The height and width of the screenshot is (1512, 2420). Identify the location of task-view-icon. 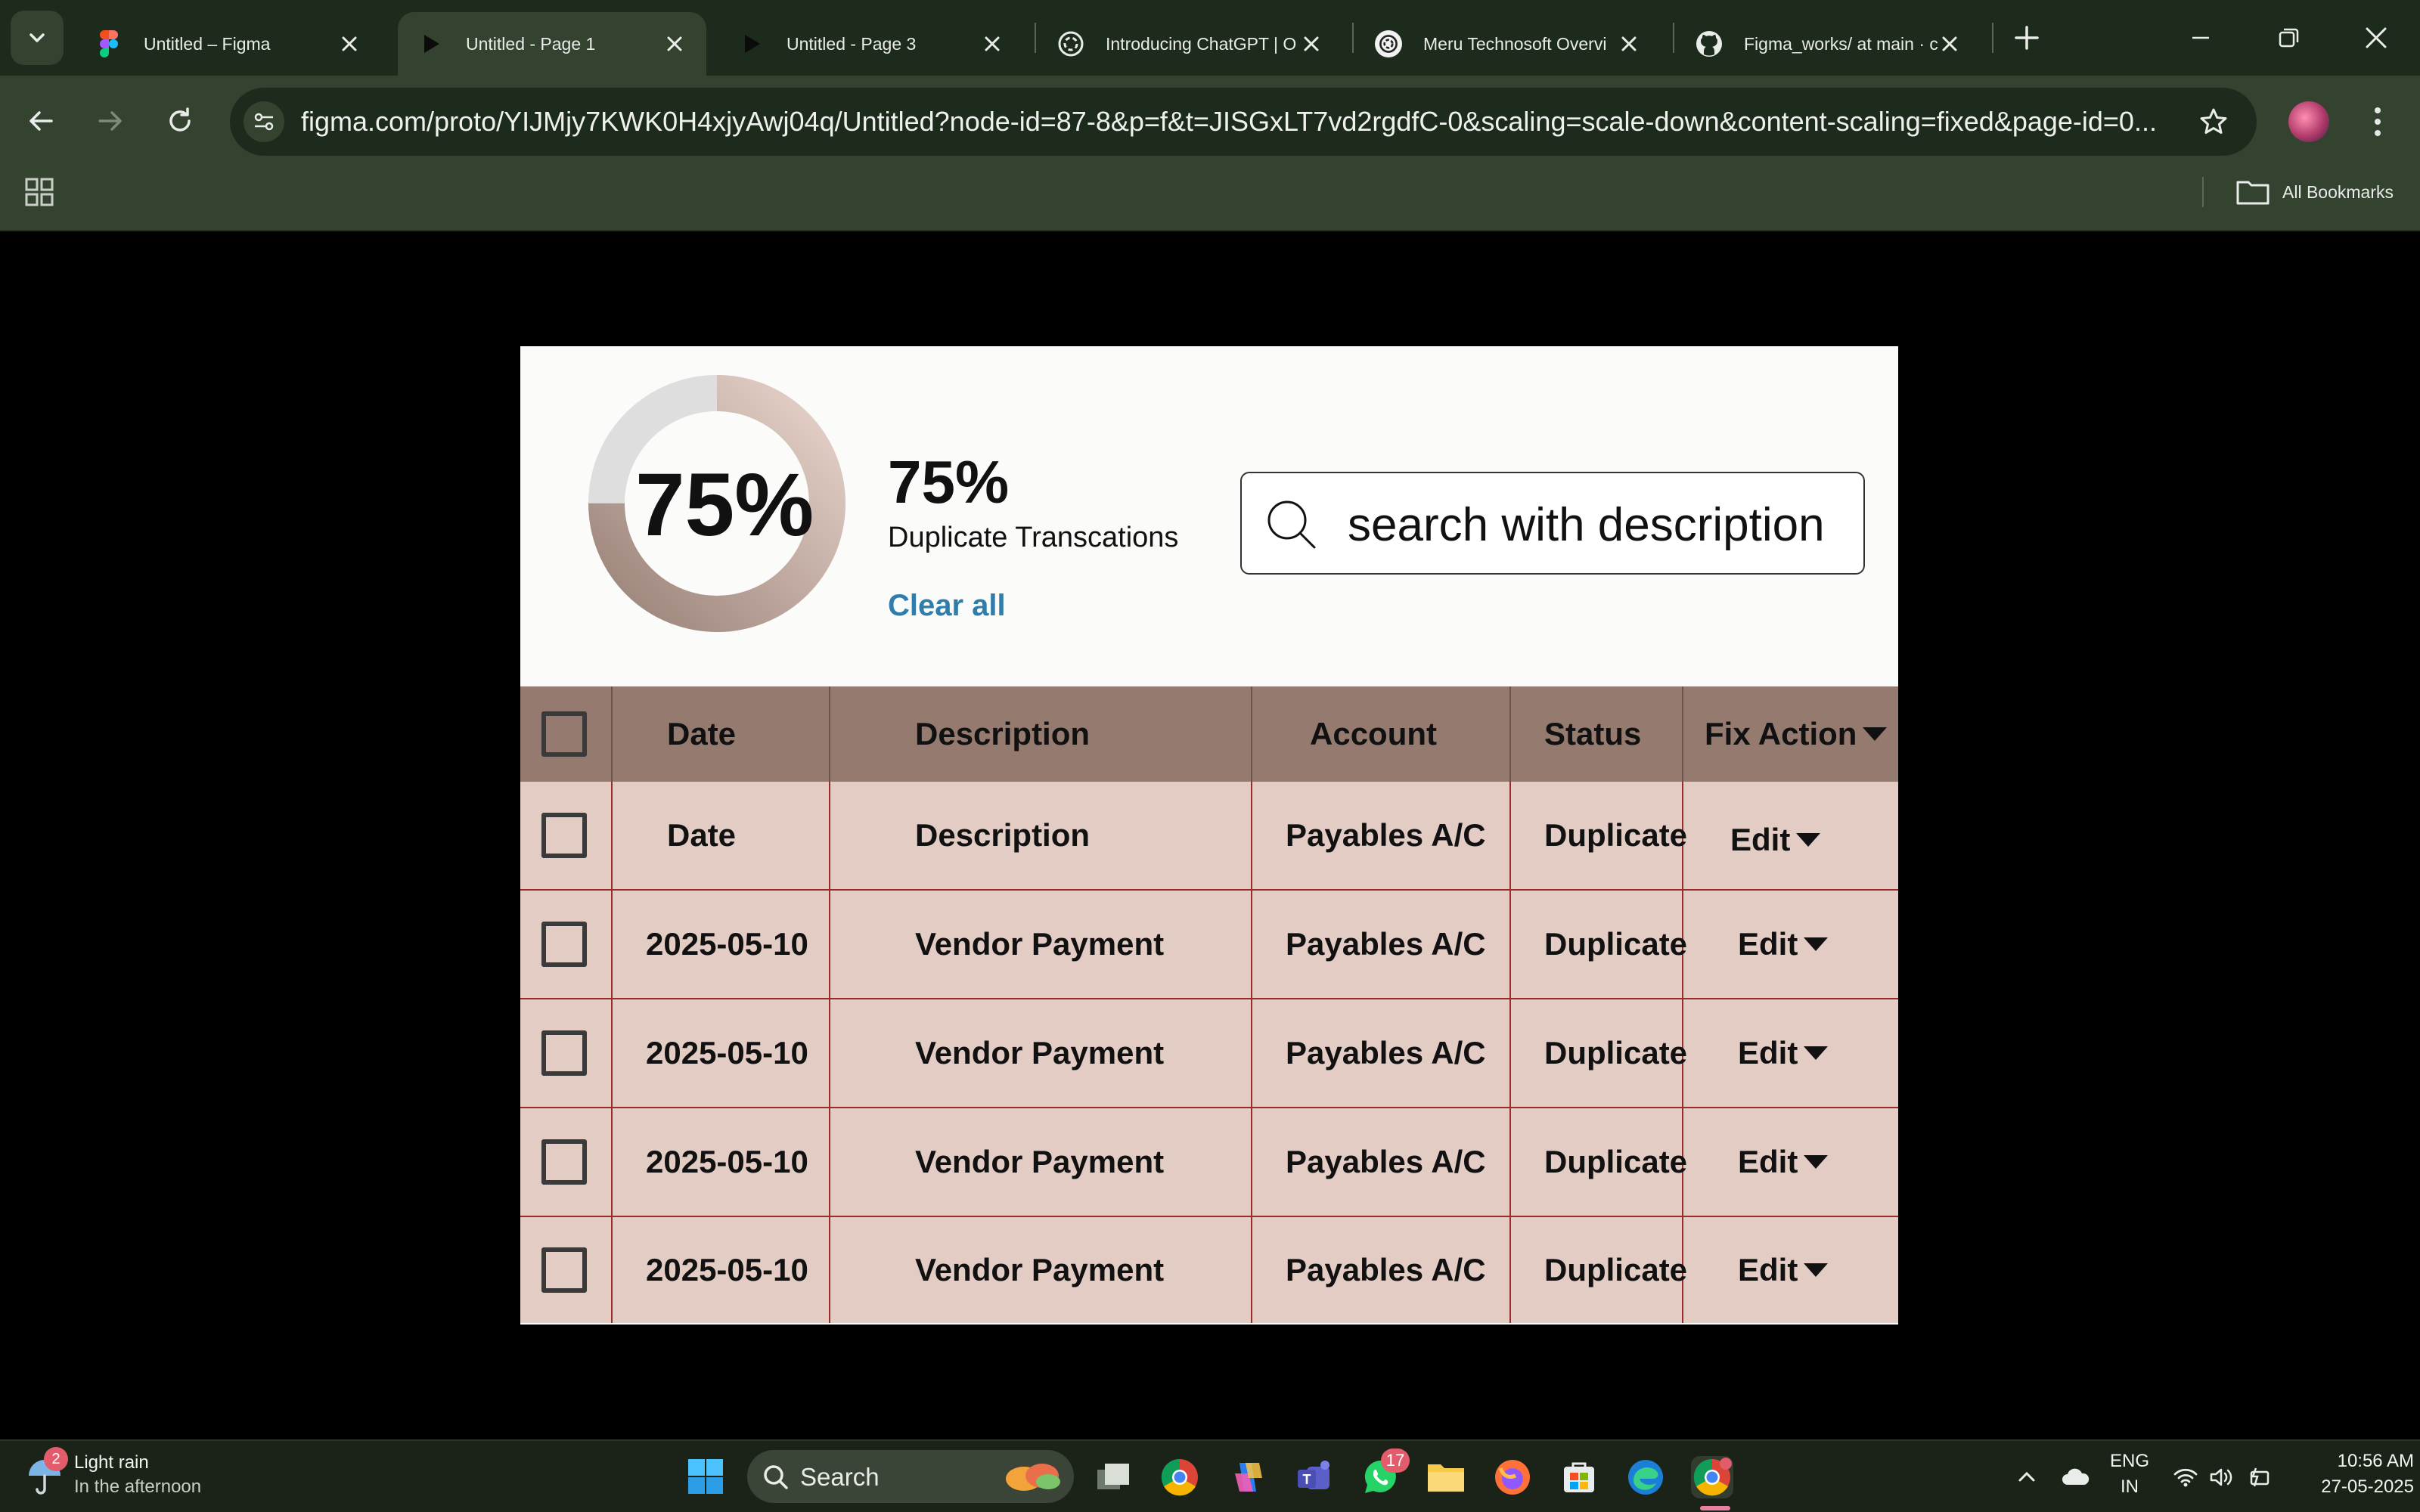
(1113, 1476).